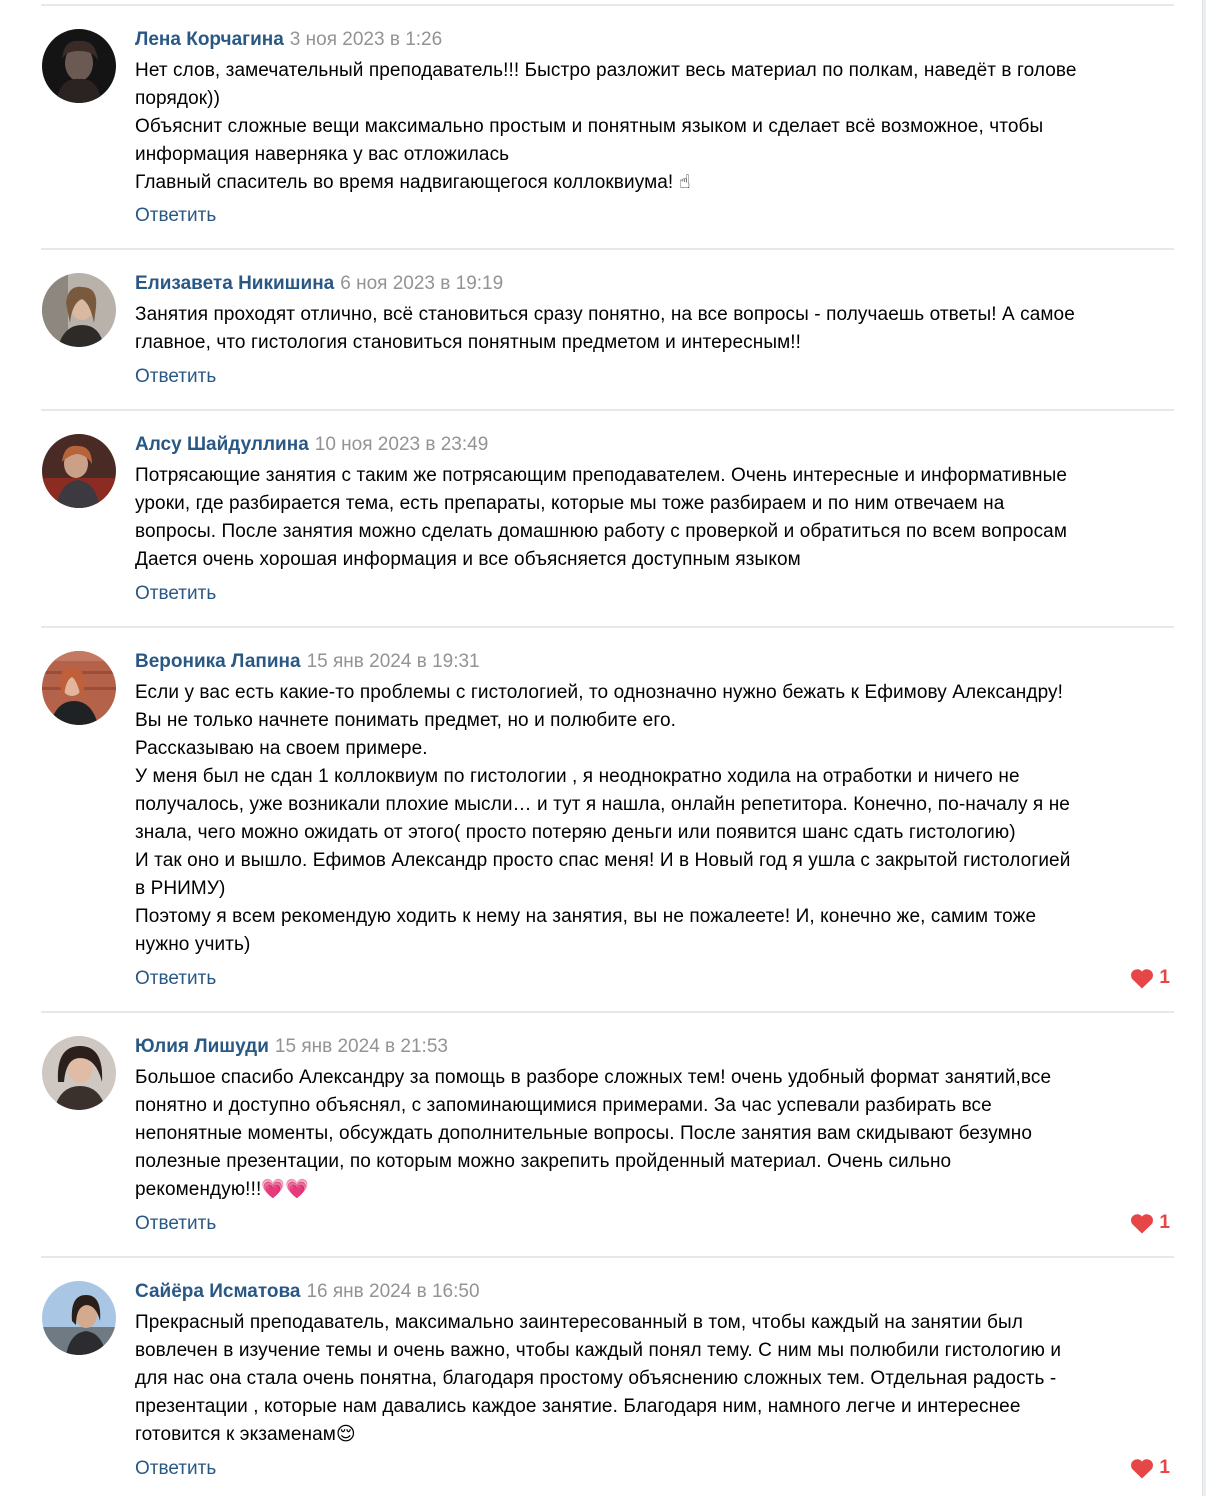 Image resolution: width=1206 pixels, height=1496 pixels. Describe the element at coordinates (79, 1318) in the screenshot. I see `avatar-photo-sky` at that location.